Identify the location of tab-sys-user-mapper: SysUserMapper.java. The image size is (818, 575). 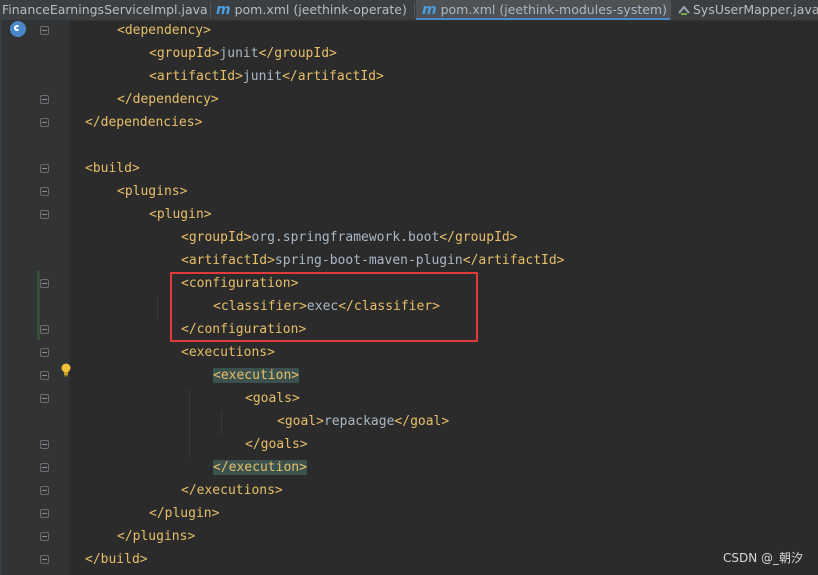
(747, 10).